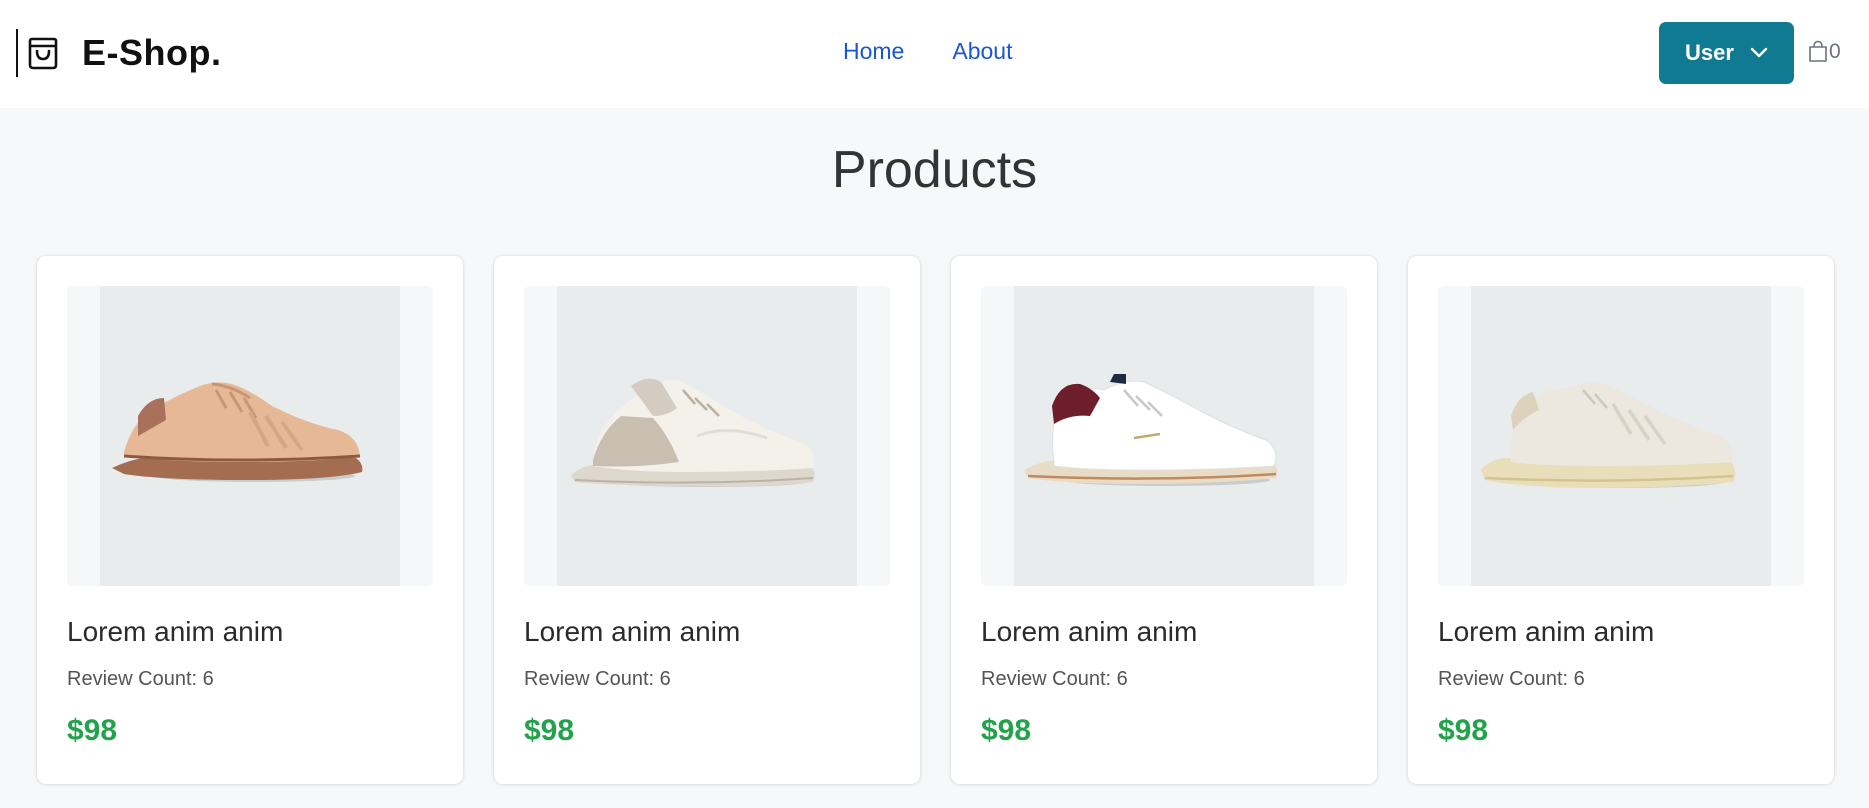 The width and height of the screenshot is (1869, 808). What do you see at coordinates (43, 53) in the screenshot?
I see `shopping-bag-icon` at bounding box center [43, 53].